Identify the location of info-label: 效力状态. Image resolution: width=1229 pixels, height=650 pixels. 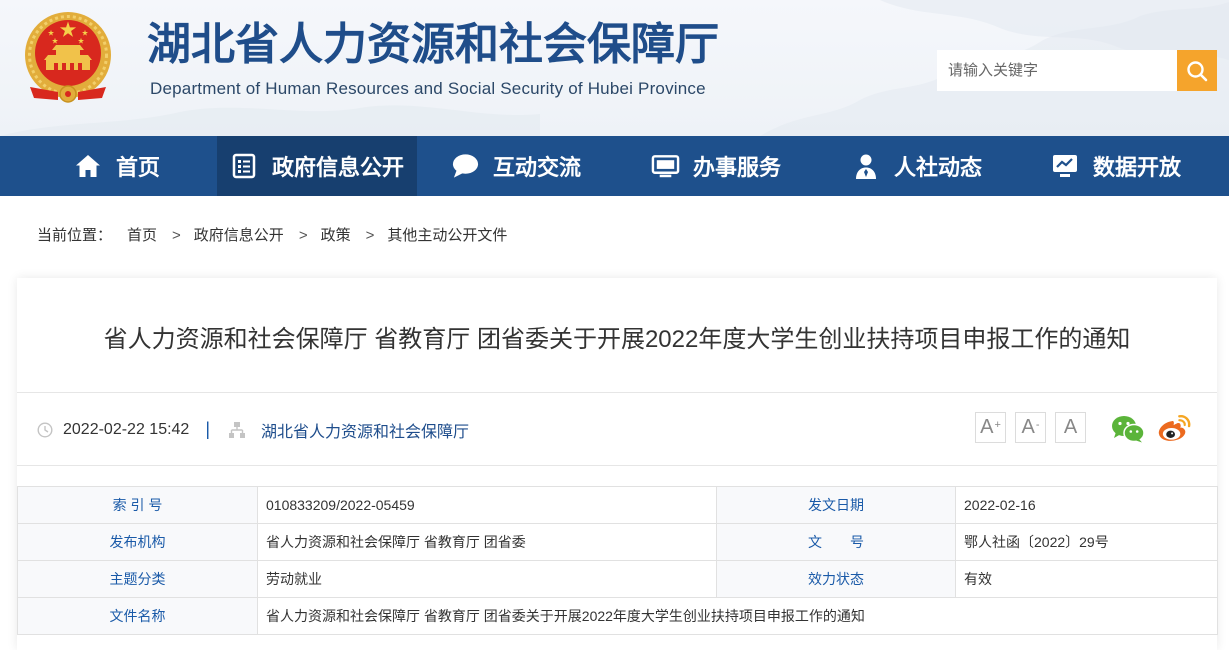
(836, 579).